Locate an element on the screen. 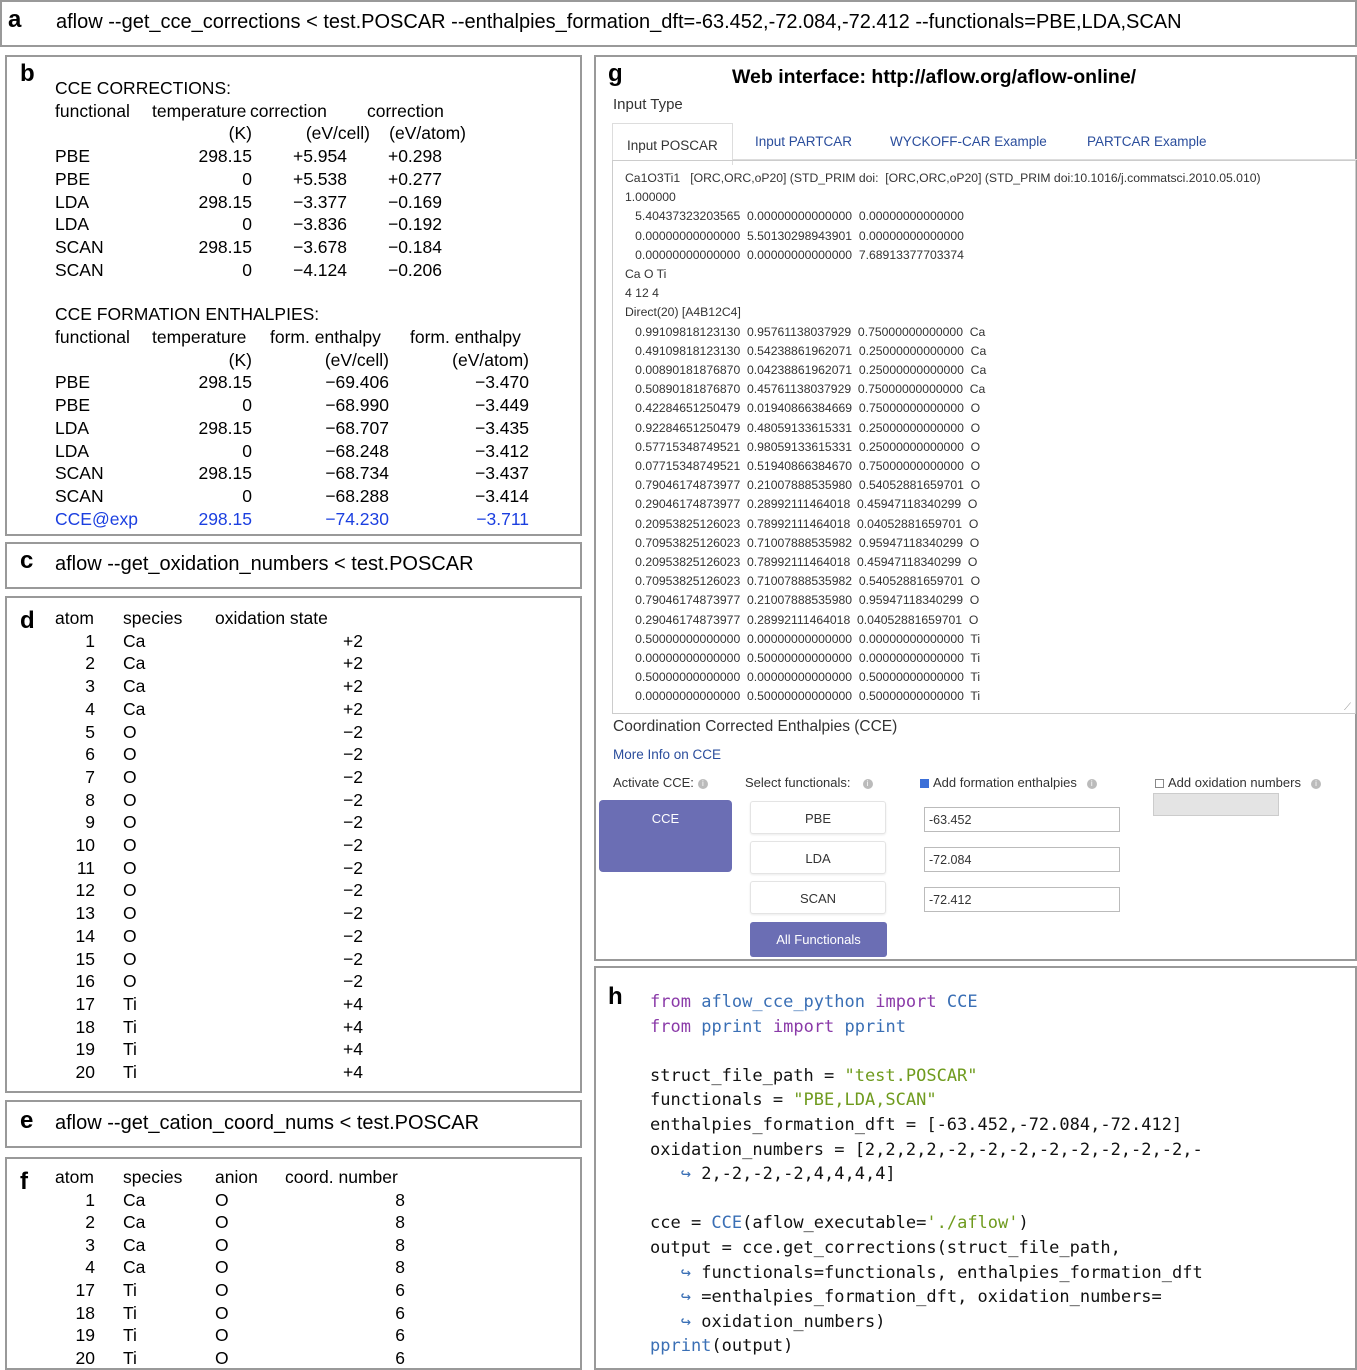 This screenshot has width=1357, height=1370. table-cell: −68.990 is located at coordinates (357, 405).